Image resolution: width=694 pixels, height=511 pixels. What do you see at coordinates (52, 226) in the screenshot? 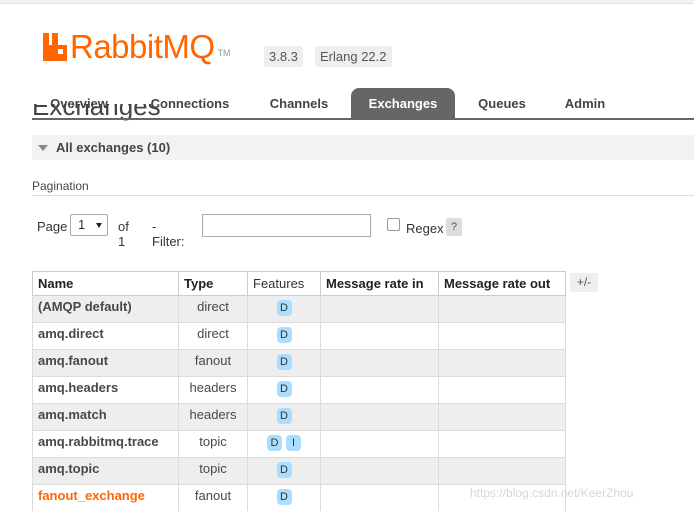
I see `page-label: Page` at bounding box center [52, 226].